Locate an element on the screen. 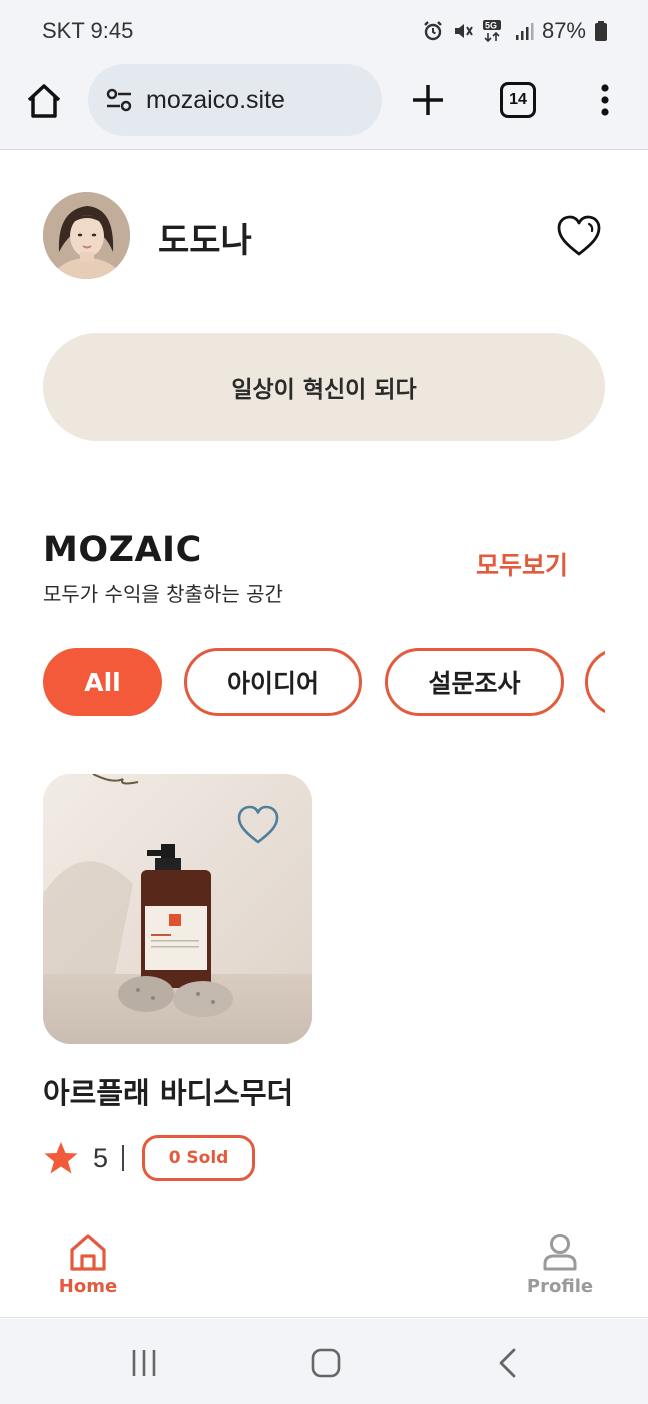 This screenshot has height=1404, width=648. status-bar: SKT 9:45 5G 87% is located at coordinates (324, 32).